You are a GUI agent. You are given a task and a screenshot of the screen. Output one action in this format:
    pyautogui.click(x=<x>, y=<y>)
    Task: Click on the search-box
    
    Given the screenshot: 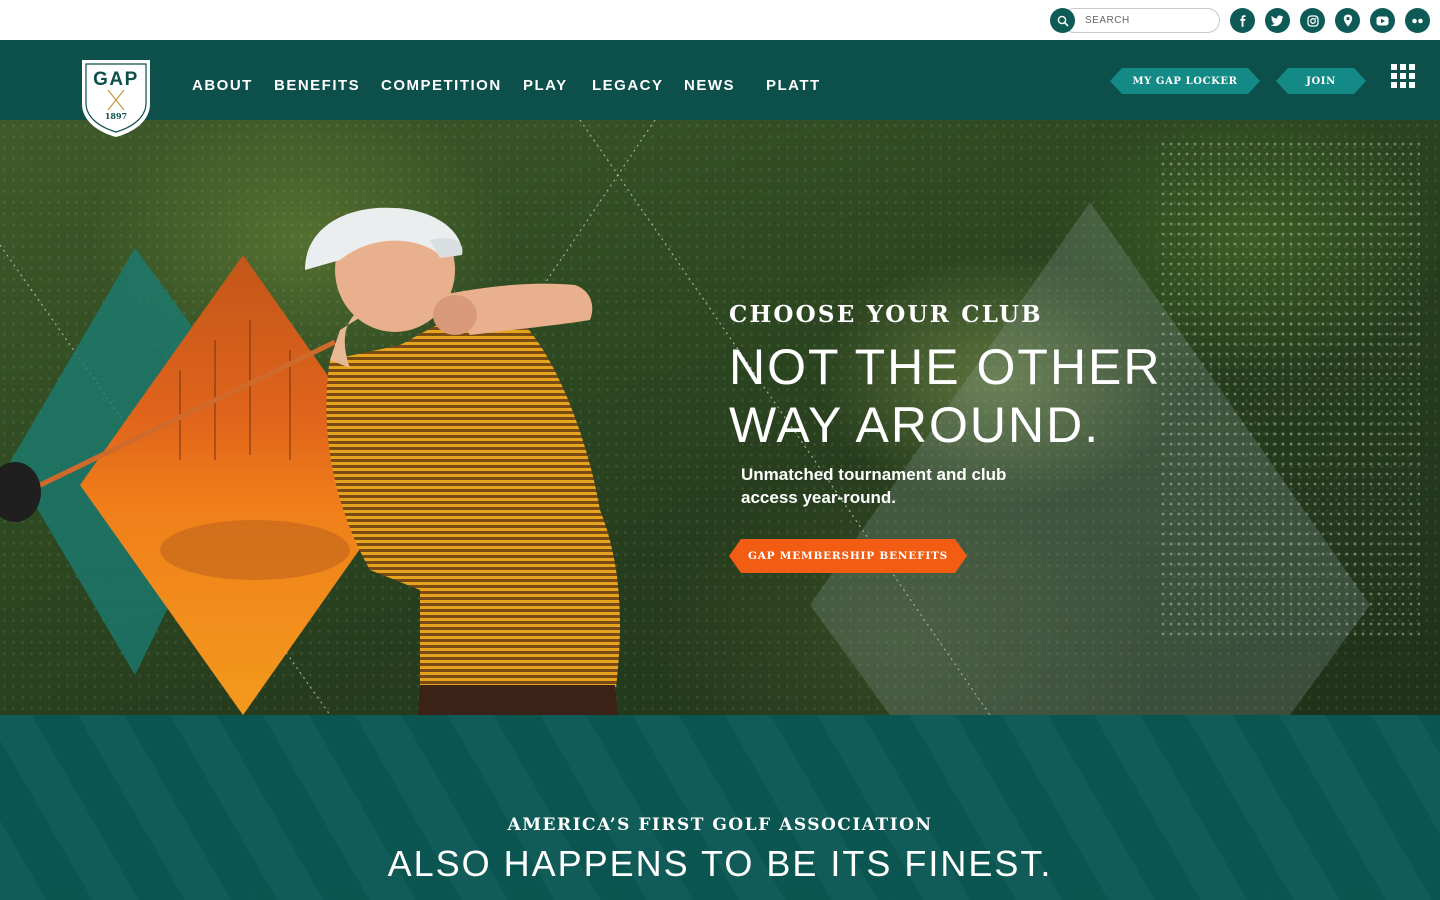 What is the action you would take?
    pyautogui.click(x=1135, y=20)
    